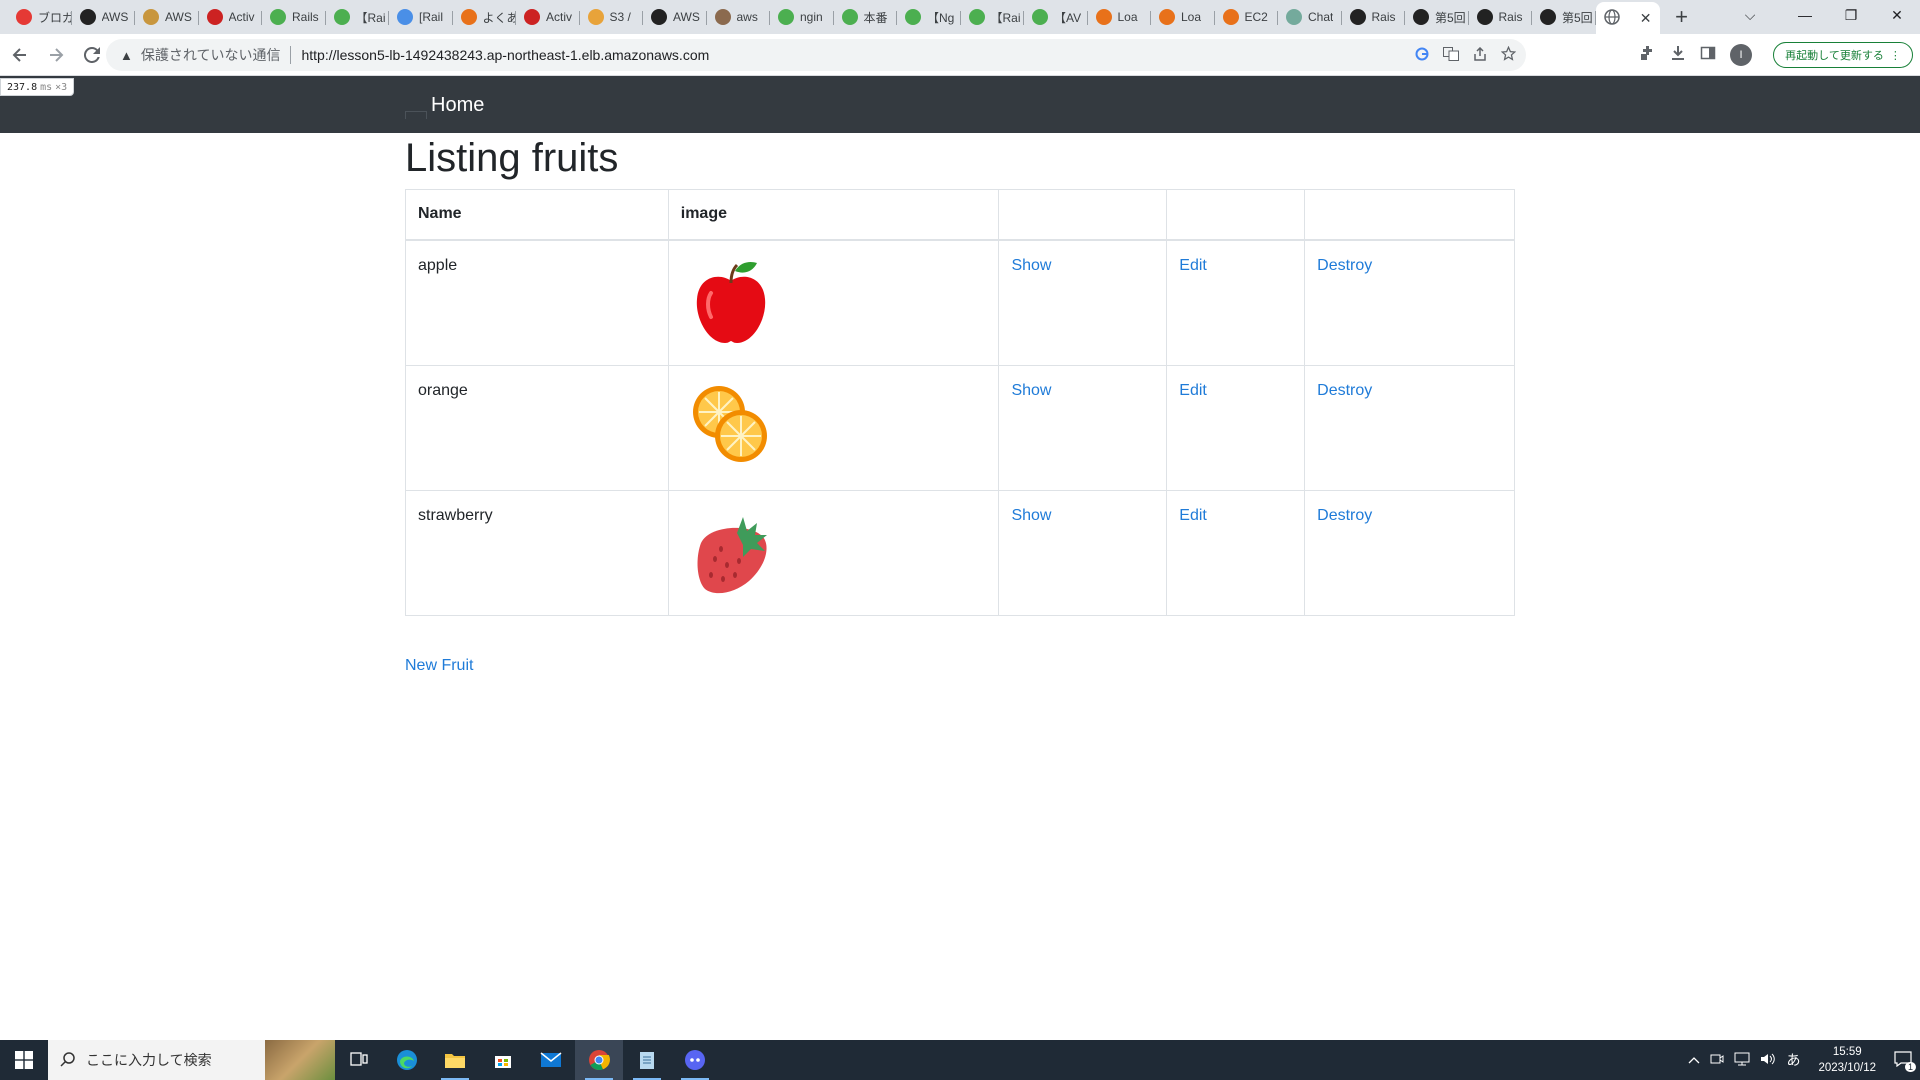 The height and width of the screenshot is (1080, 1920). Describe the element at coordinates (941, 17) in the screenshot. I see `tab-title: 【Ng` at that location.